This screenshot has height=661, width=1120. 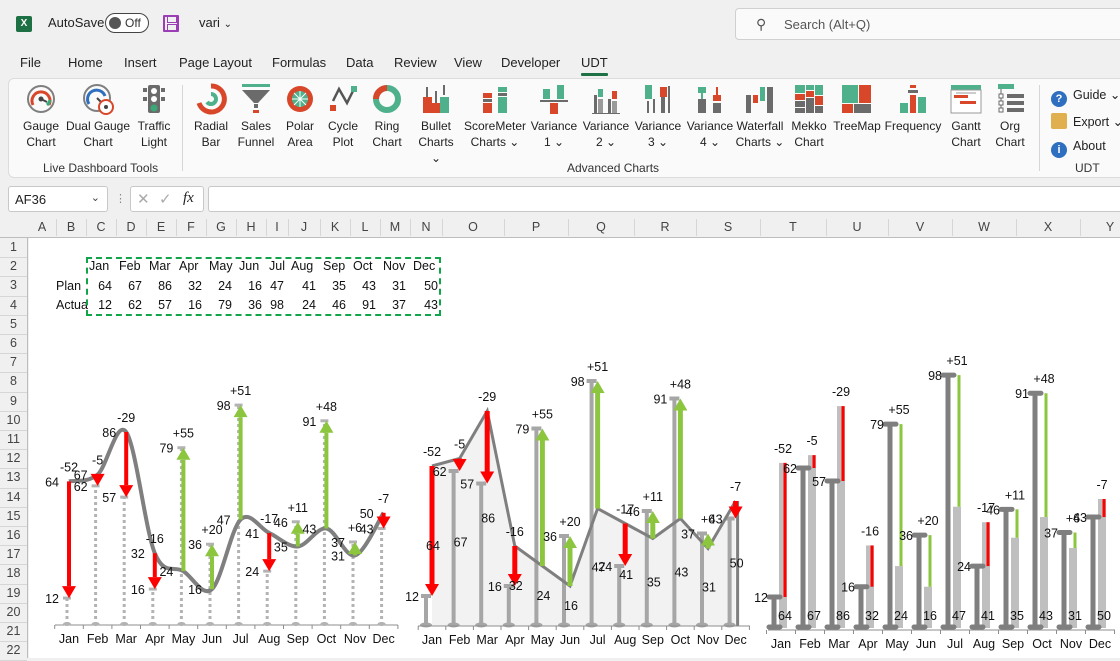 I want to click on plan-smooth-line, so click(x=227, y=510).